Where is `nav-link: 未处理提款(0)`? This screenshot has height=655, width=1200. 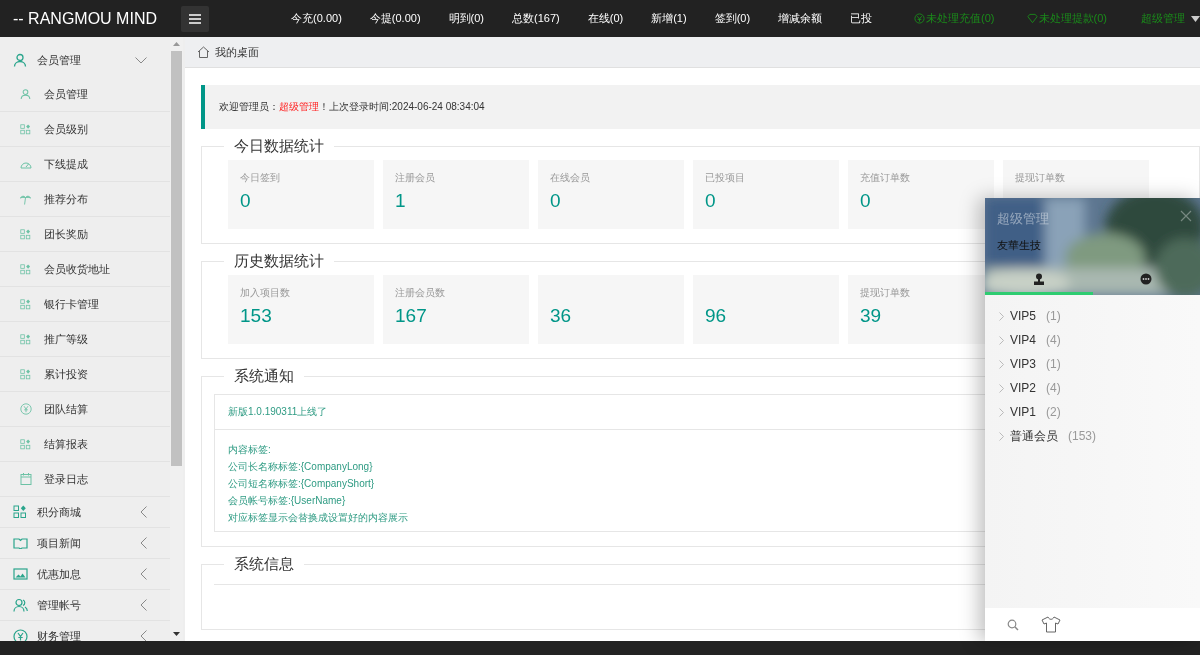
nav-link: 未处理提款(0) is located at coordinates (1066, 18).